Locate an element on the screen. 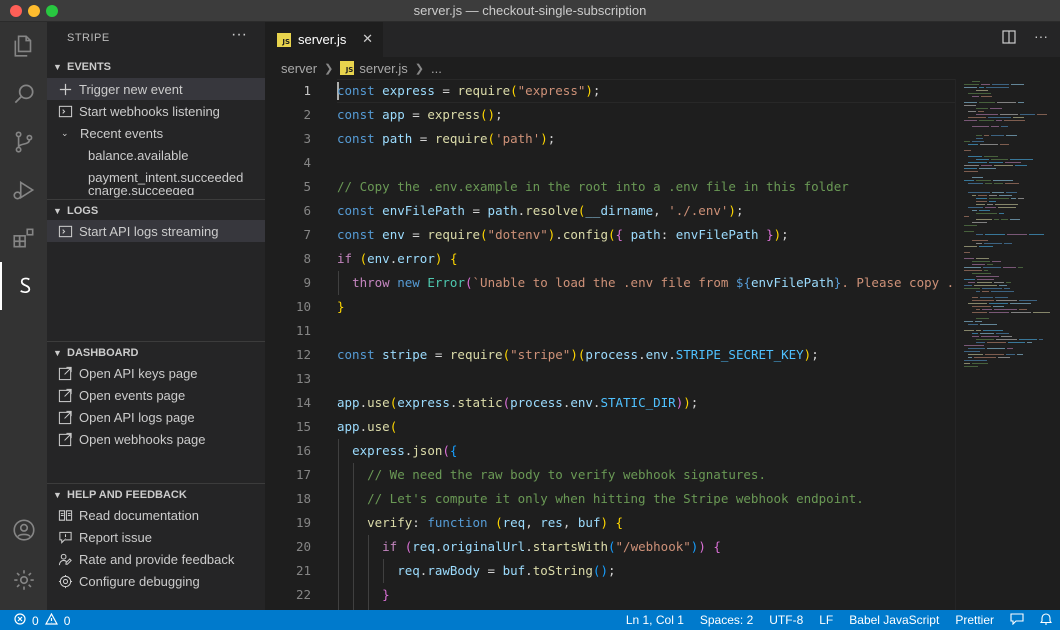 This screenshot has height=630, width=1060. tab-server-js: JS server.js ✕ is located at coordinates (324, 39).